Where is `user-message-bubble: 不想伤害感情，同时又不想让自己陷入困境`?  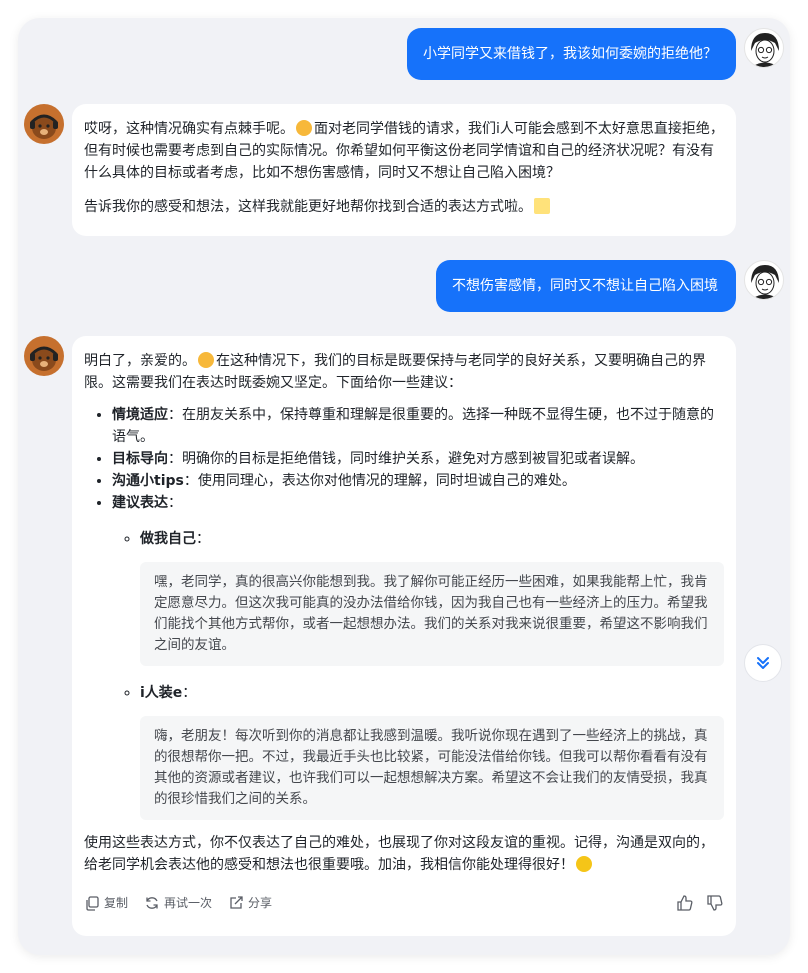 user-message-bubble: 不想伤害感情，同时又不想让自己陷入困境 is located at coordinates (586, 286).